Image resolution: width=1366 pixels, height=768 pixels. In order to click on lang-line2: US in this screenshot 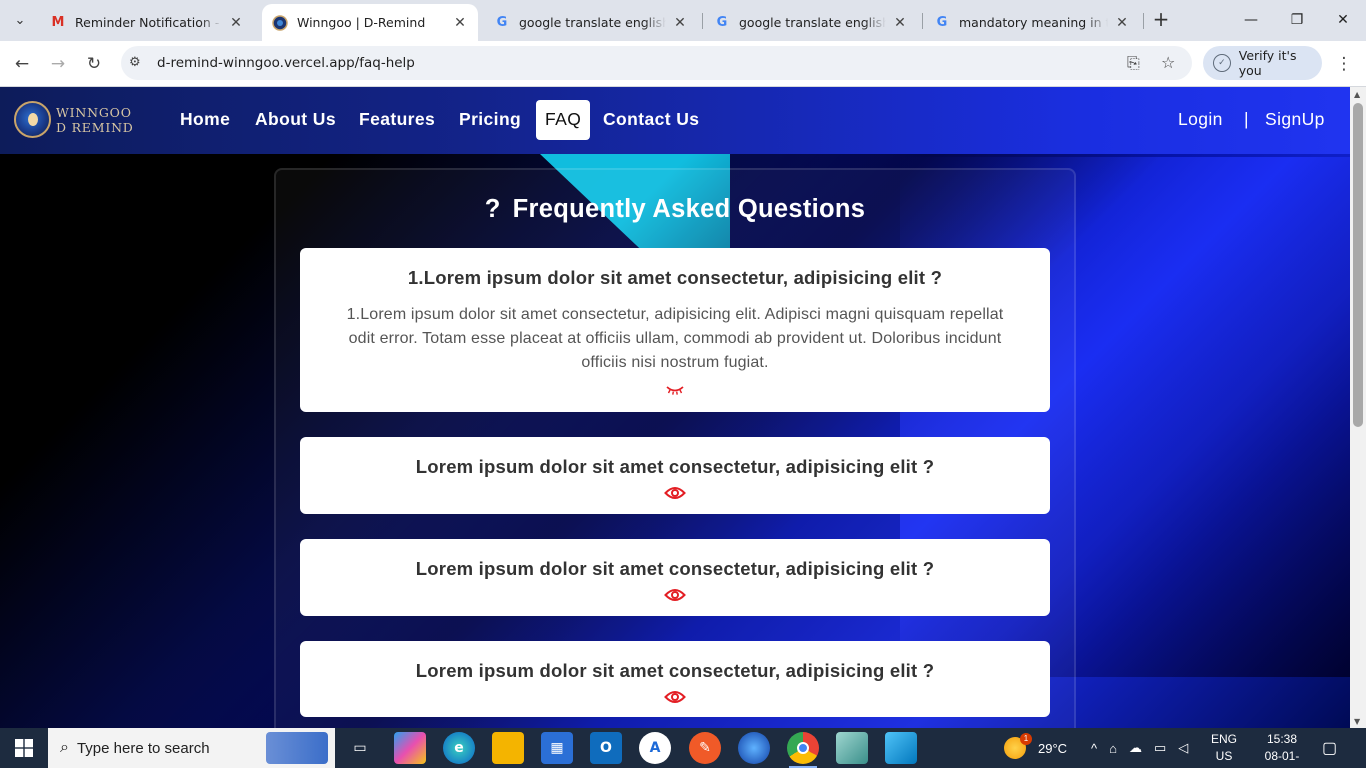, I will do `click(1224, 756)`.